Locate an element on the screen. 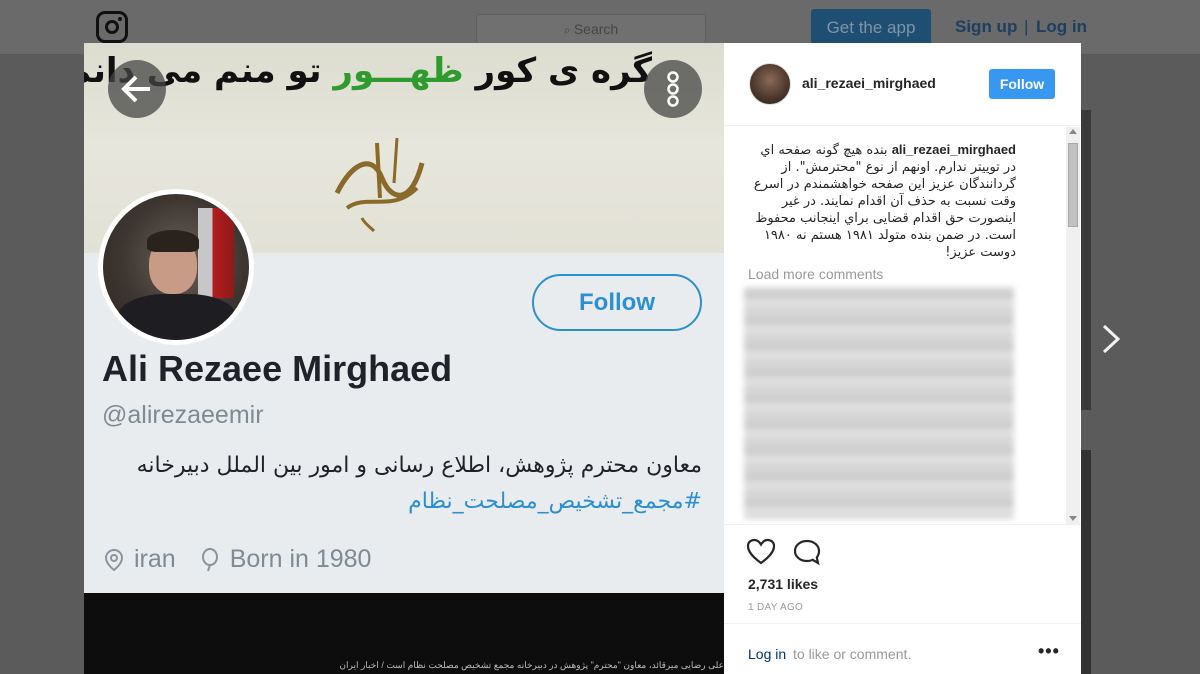 Image resolution: width=1200 pixels, height=674 pixels. heart-icon is located at coordinates (761, 552).